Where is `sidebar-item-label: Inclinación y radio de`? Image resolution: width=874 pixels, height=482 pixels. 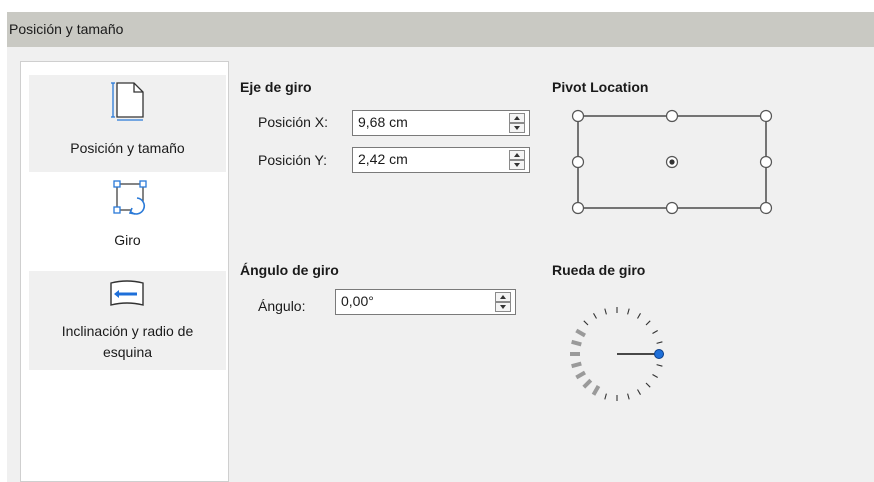 sidebar-item-label: Inclinación y radio de is located at coordinates (127, 331).